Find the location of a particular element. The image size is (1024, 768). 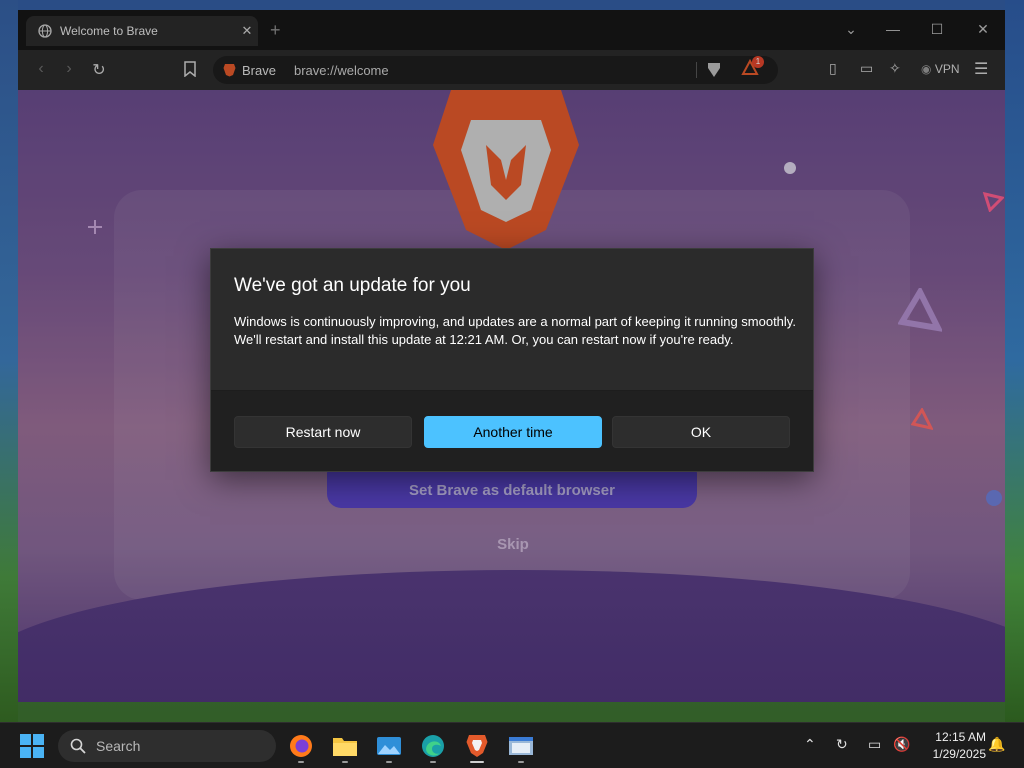

volume-muted-icon: 🔇 is located at coordinates (901, 744).